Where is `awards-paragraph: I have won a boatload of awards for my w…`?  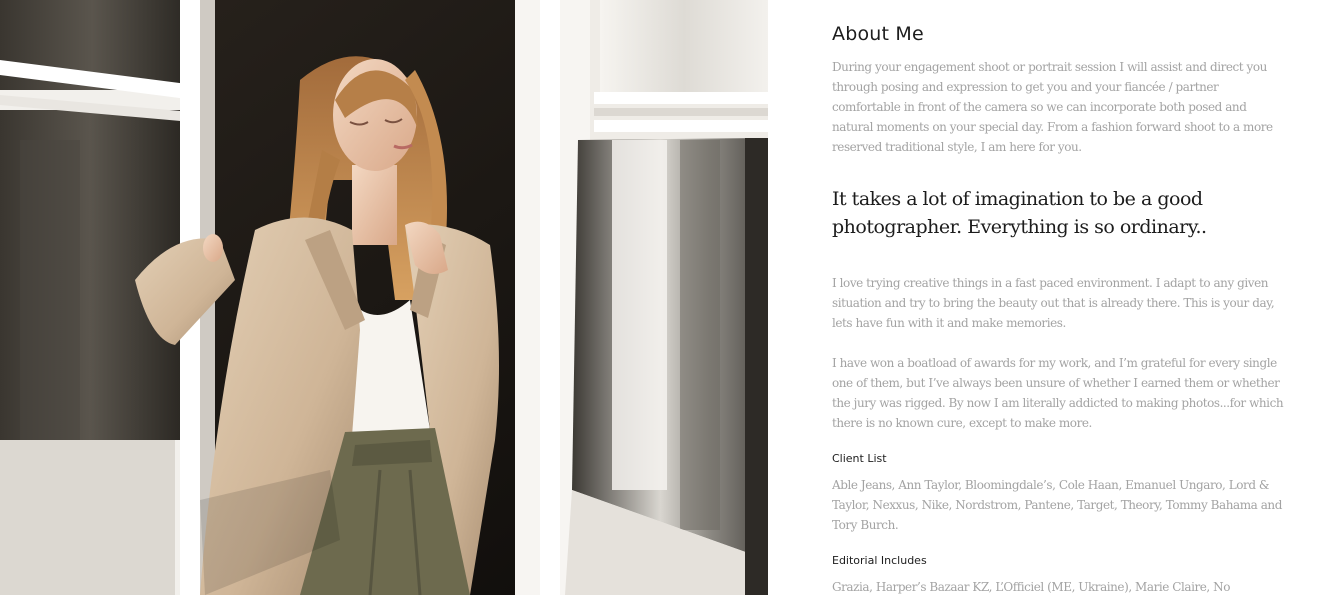
awards-paragraph: I have won a boatload of awards for my w… is located at coordinates (1058, 393).